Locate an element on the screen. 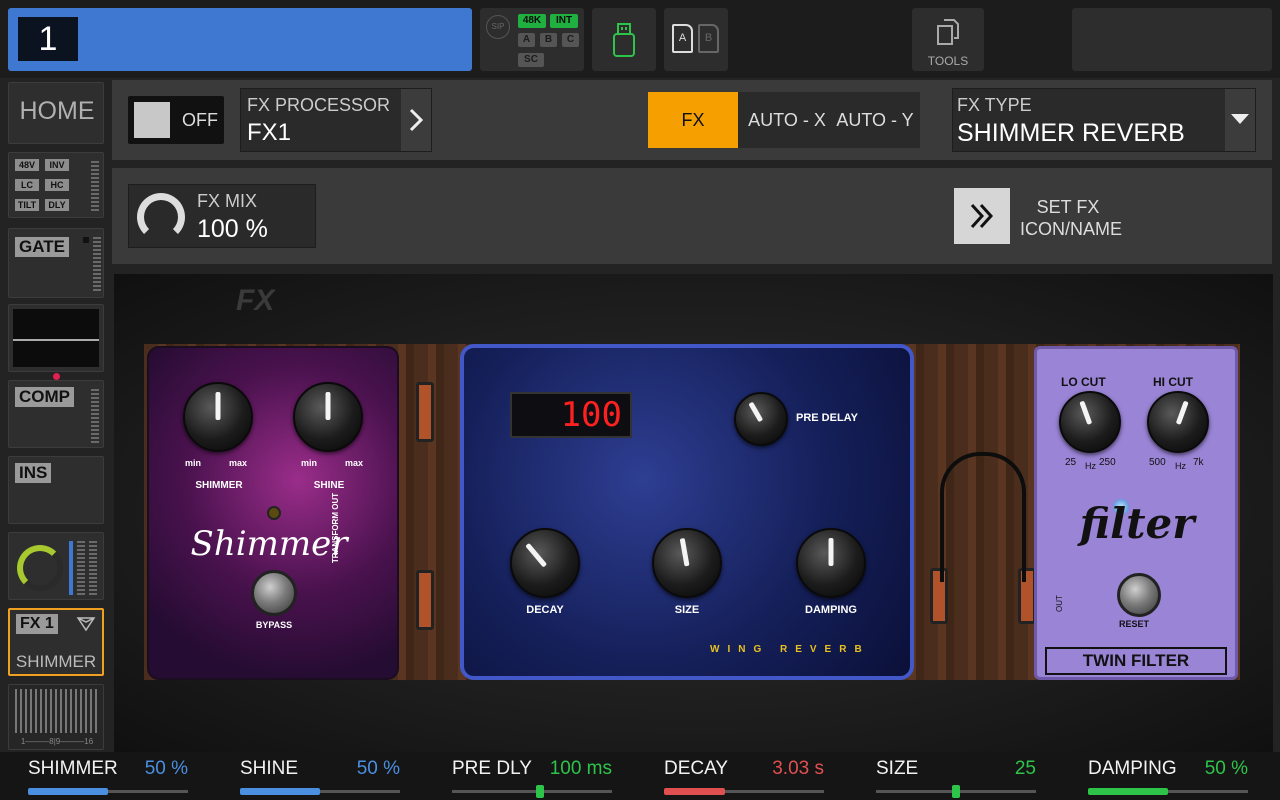  sync-status-panel: SIP 48K INT A B C SC is located at coordinates (532, 39).